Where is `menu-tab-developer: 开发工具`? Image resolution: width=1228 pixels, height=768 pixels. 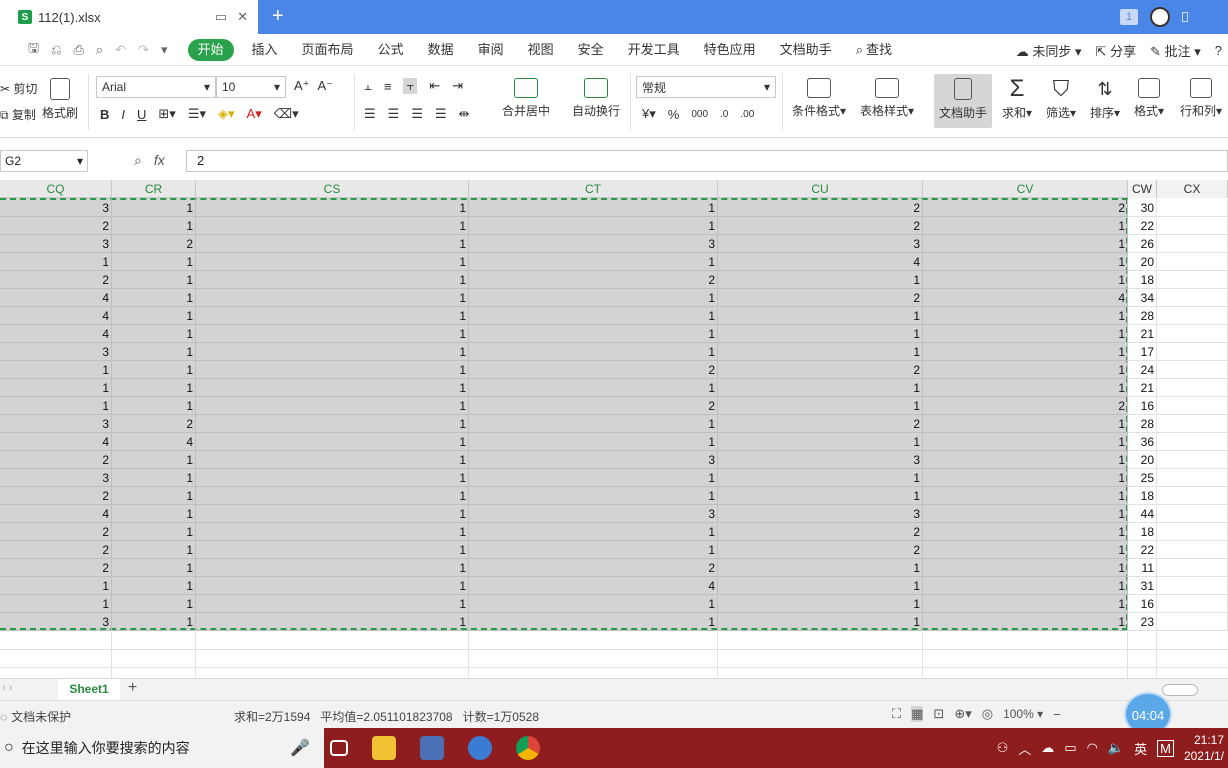
menu-tab-developer: 开发工具 is located at coordinates (654, 50).